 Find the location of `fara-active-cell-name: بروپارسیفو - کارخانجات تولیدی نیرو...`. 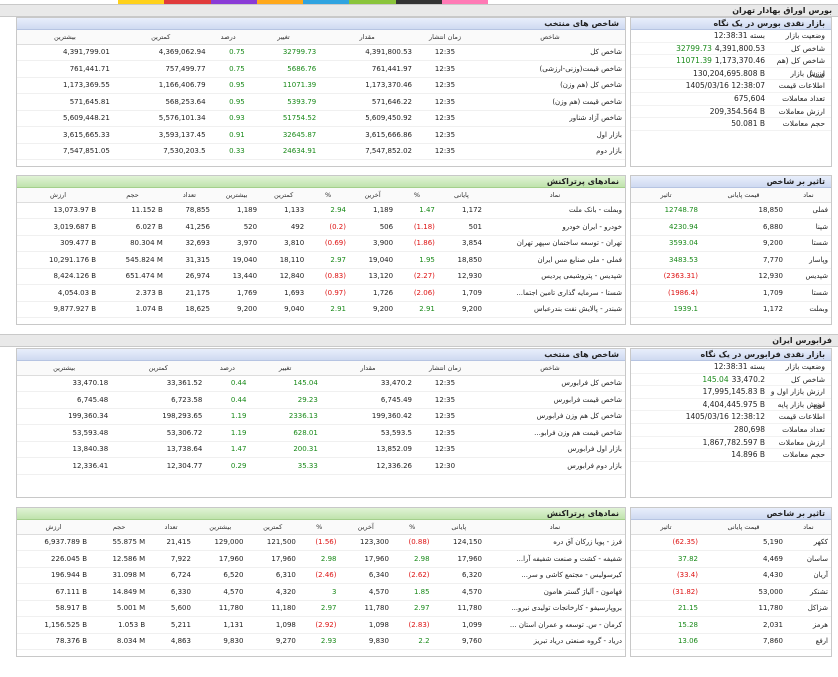

fara-active-cell-name: بروپارسیفو - کارخانجات تولیدی نیرو... is located at coordinates (555, 608).